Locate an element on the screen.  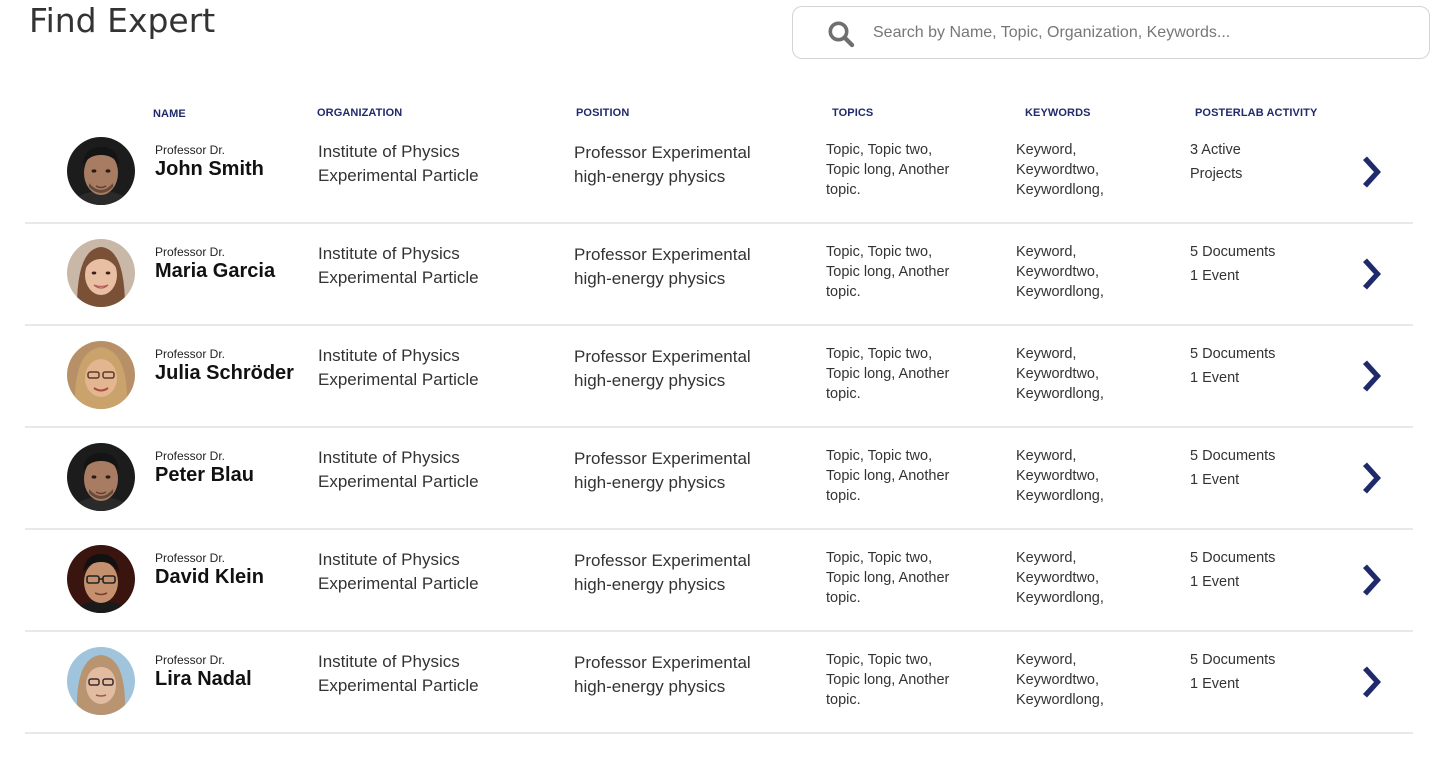
column-header-position: POSITION is located at coordinates (602, 113).